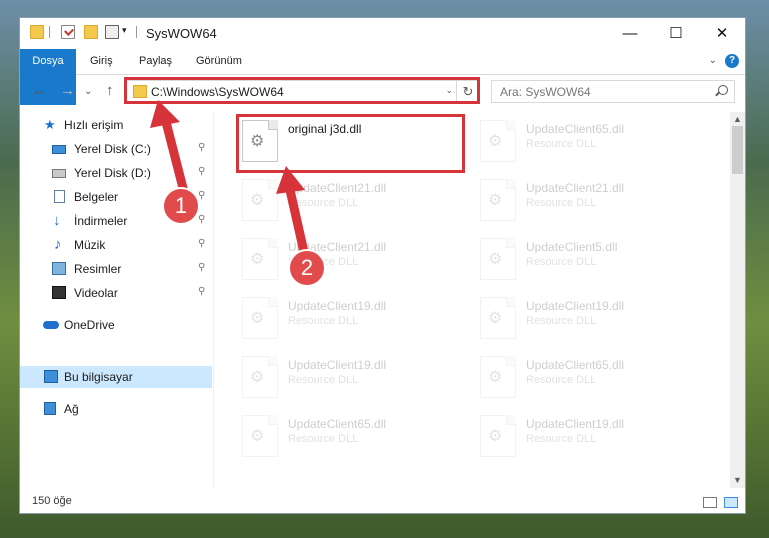  I want to click on annotation-arrows, so click(229, 178).